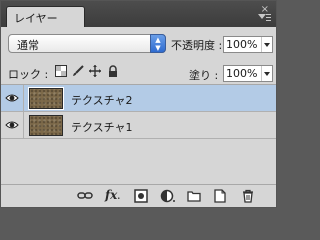  Describe the element at coordinates (113, 72) in the screenshot. I see `lock-all-icon` at that location.